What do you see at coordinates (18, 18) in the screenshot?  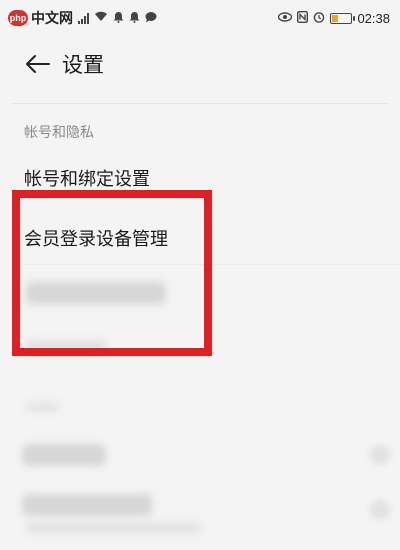 I see `watermark-badge: php` at bounding box center [18, 18].